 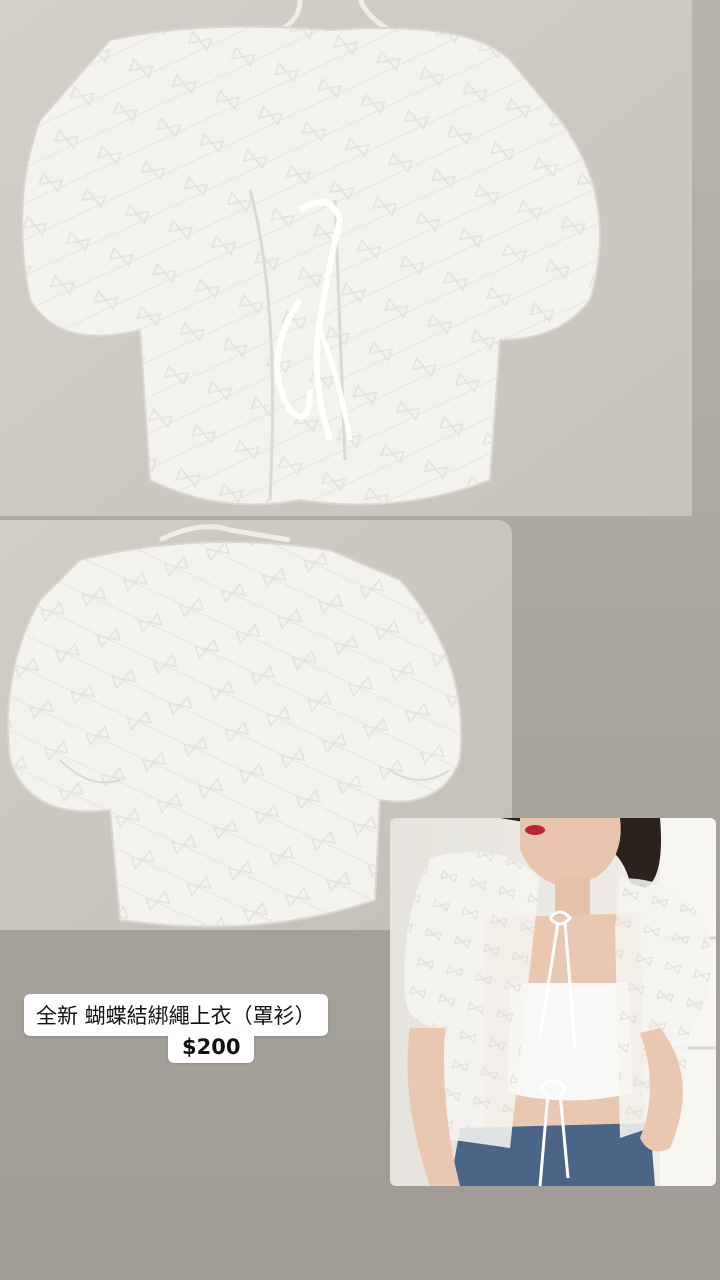 What do you see at coordinates (176, 1015) in the screenshot?
I see `caption-sticker: 全新 蝴蝶結綁繩上衣（罩衫）` at bounding box center [176, 1015].